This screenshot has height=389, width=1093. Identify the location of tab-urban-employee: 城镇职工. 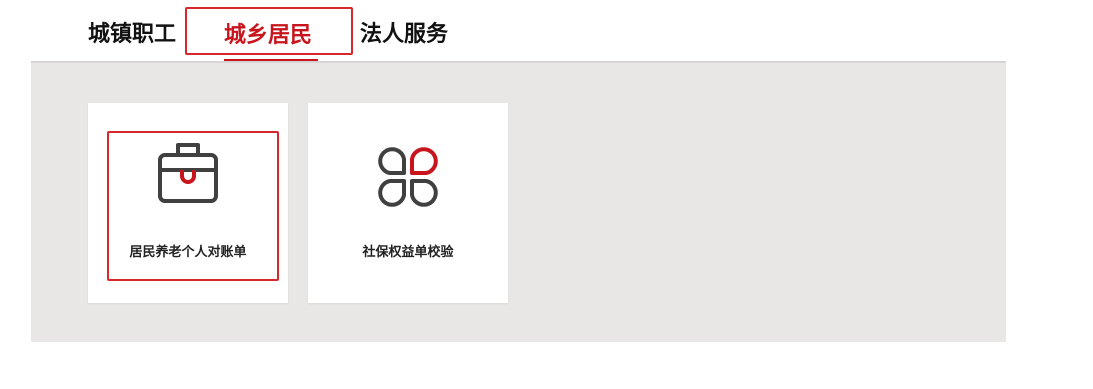
(132, 35).